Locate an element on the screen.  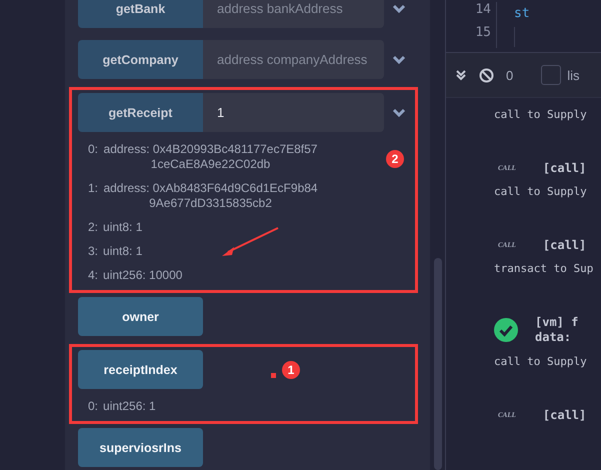
line-number: 14 is located at coordinates (482, 9).